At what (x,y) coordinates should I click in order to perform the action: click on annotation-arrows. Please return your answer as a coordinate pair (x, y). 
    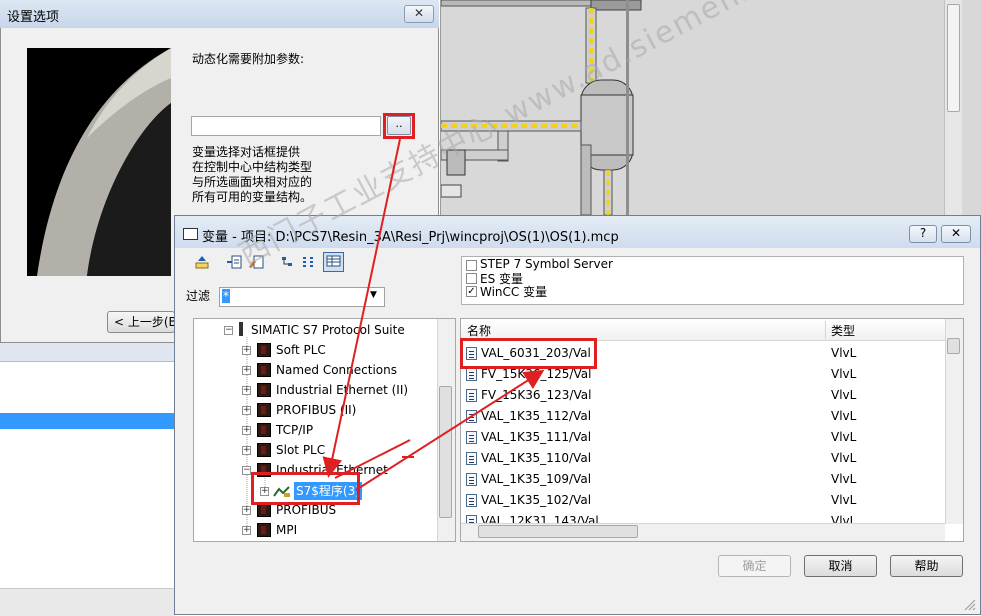
    Looking at the image, I should click on (433, 314).